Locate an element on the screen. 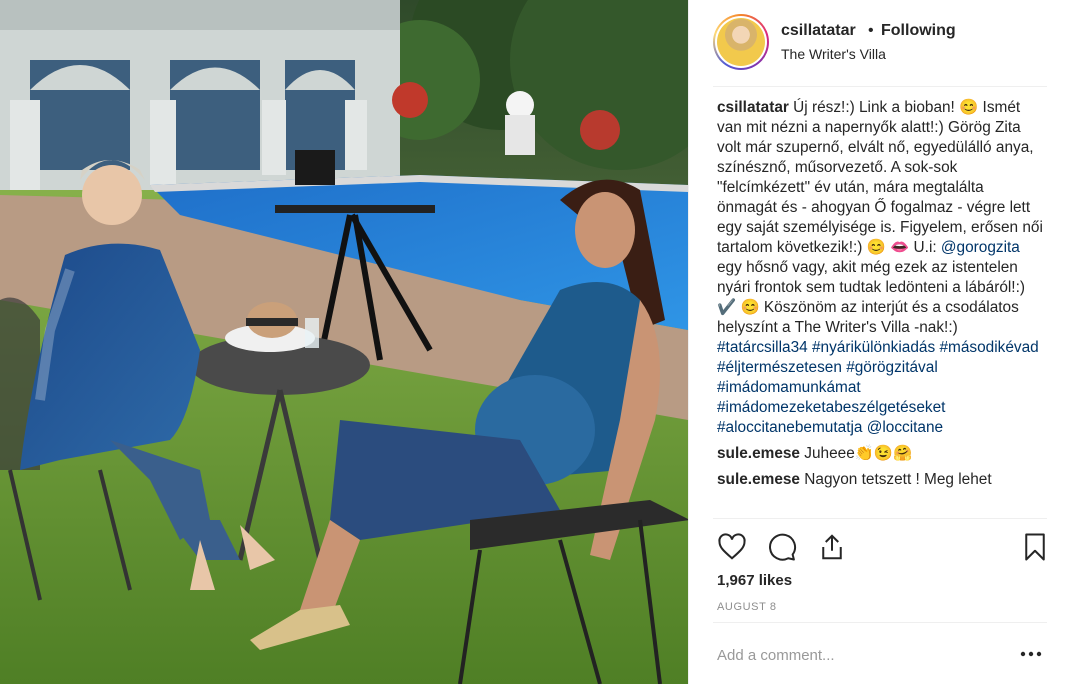 Image resolution: width=1068 pixels, height=684 pixels. avatar-border is located at coordinates (741, 42).